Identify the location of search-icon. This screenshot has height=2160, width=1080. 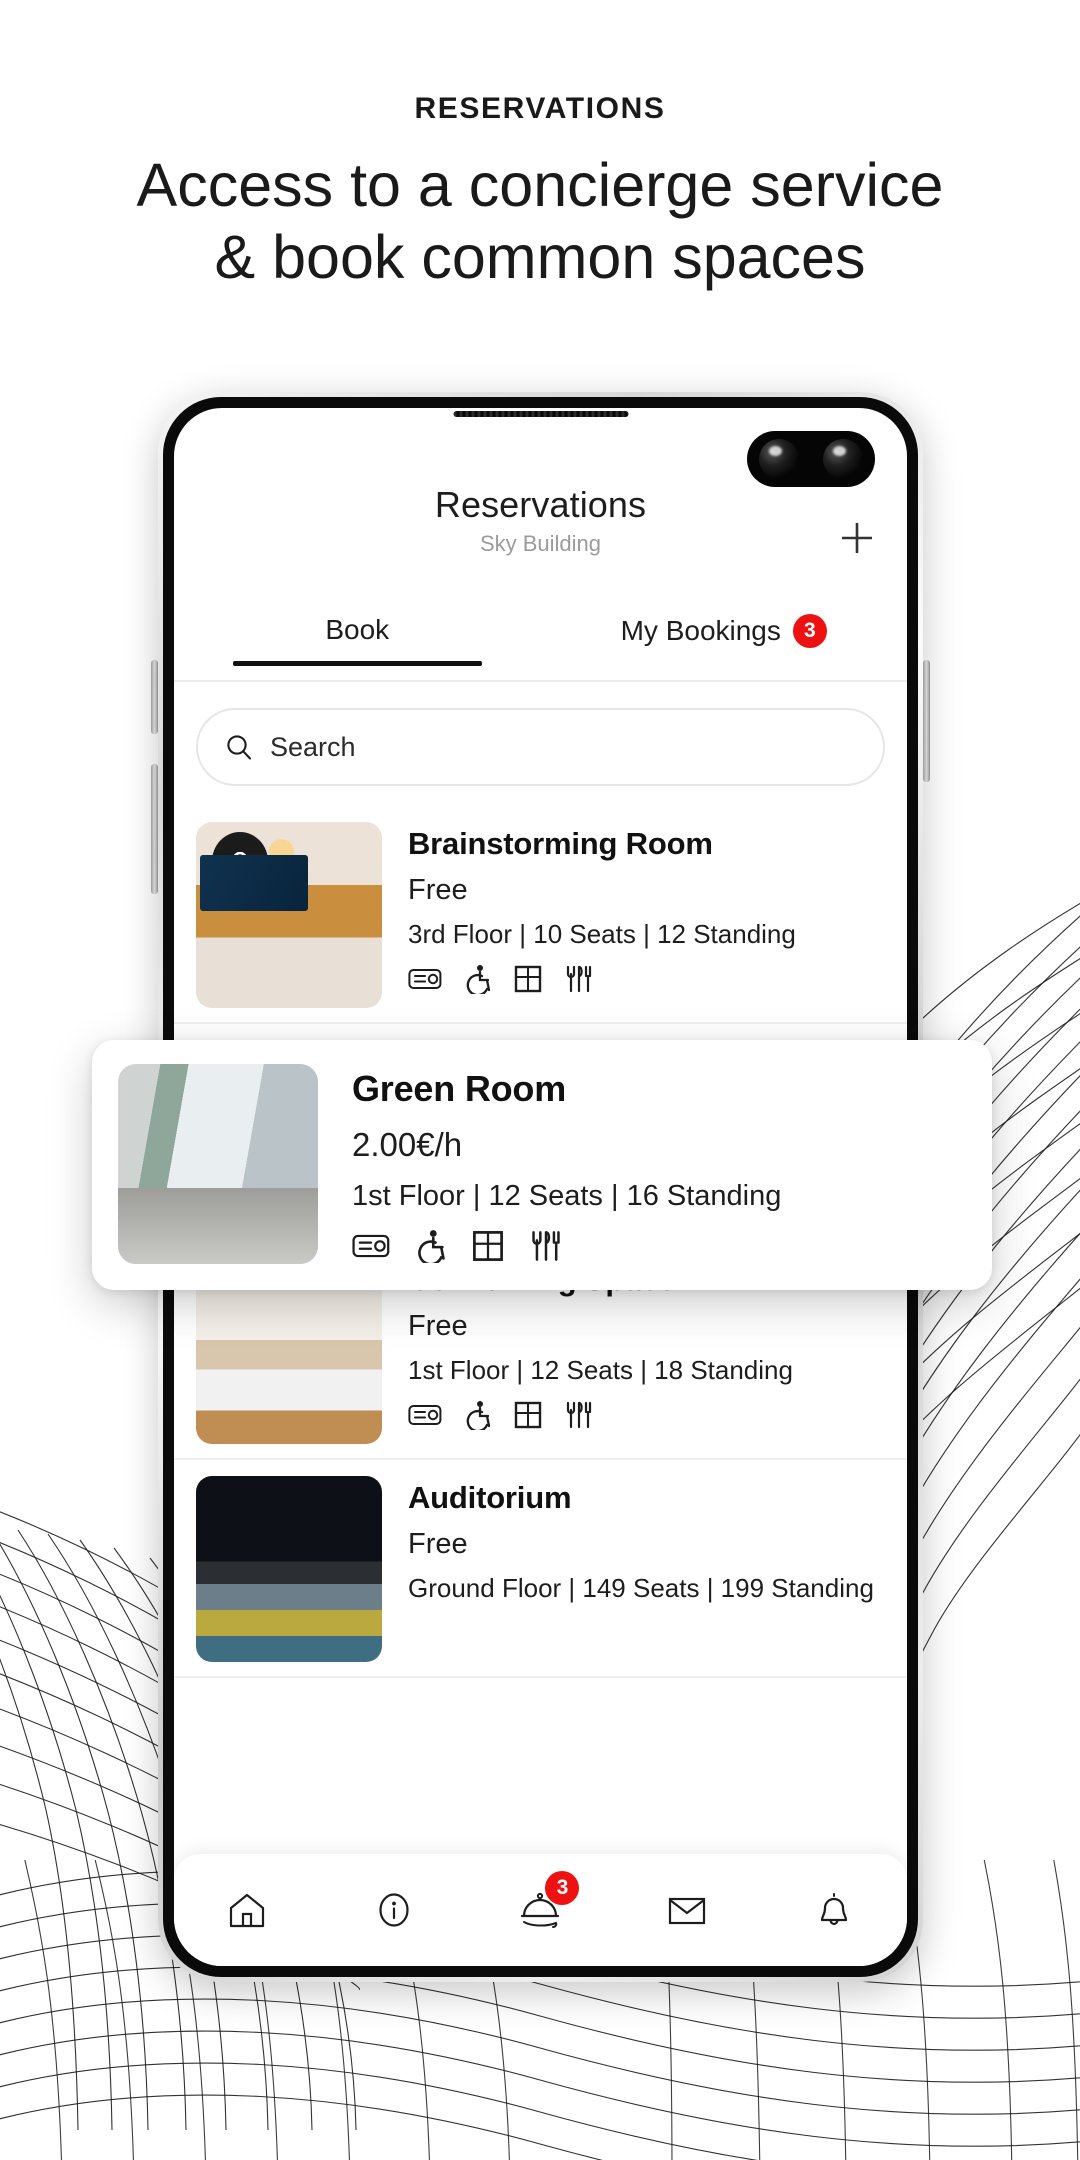
(239, 747).